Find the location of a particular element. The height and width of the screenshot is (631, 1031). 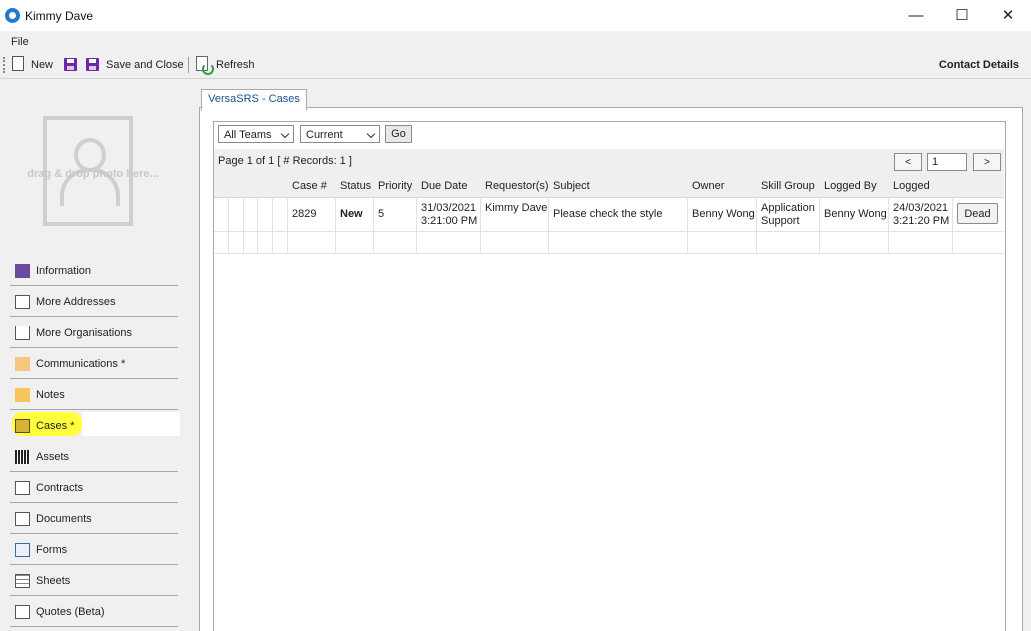

col-header-case: Case # is located at coordinates (309, 186).